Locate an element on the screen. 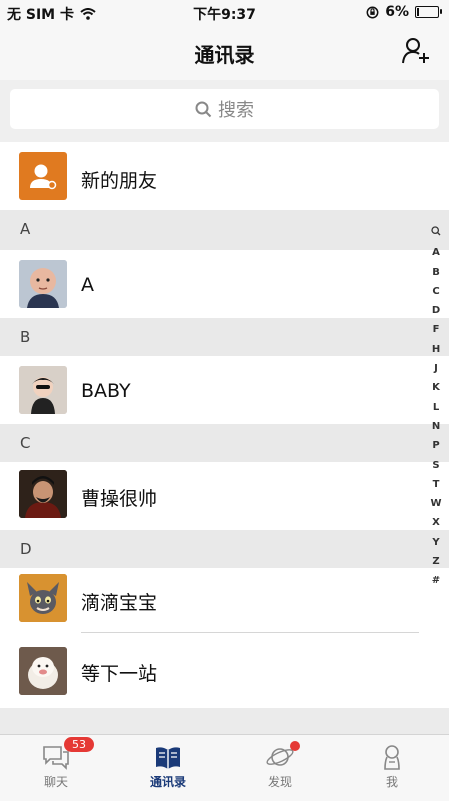 The width and height of the screenshot is (449, 801). new-friends-row: 新的朋友 is located at coordinates (224, 176).